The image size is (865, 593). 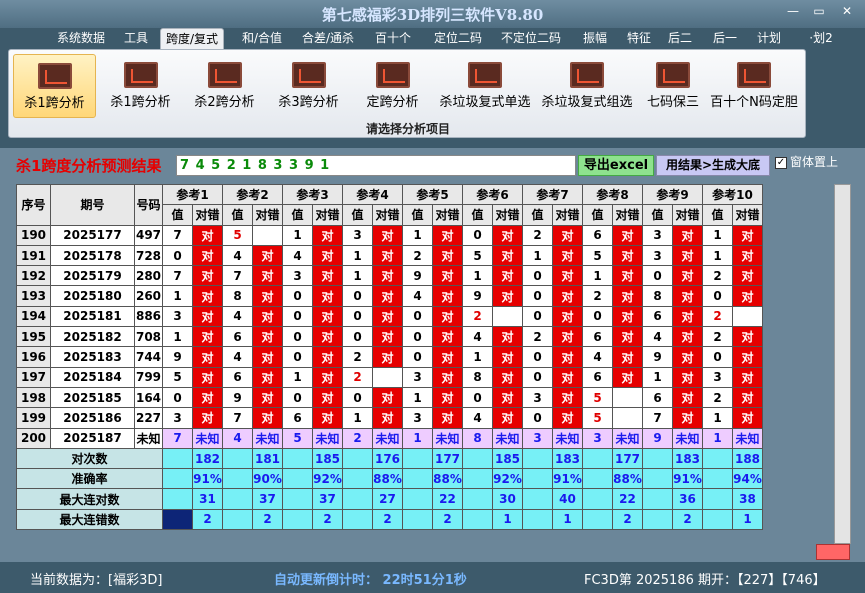 What do you see at coordinates (387, 458) in the screenshot?
I see `summary-value: 176` at bounding box center [387, 458].